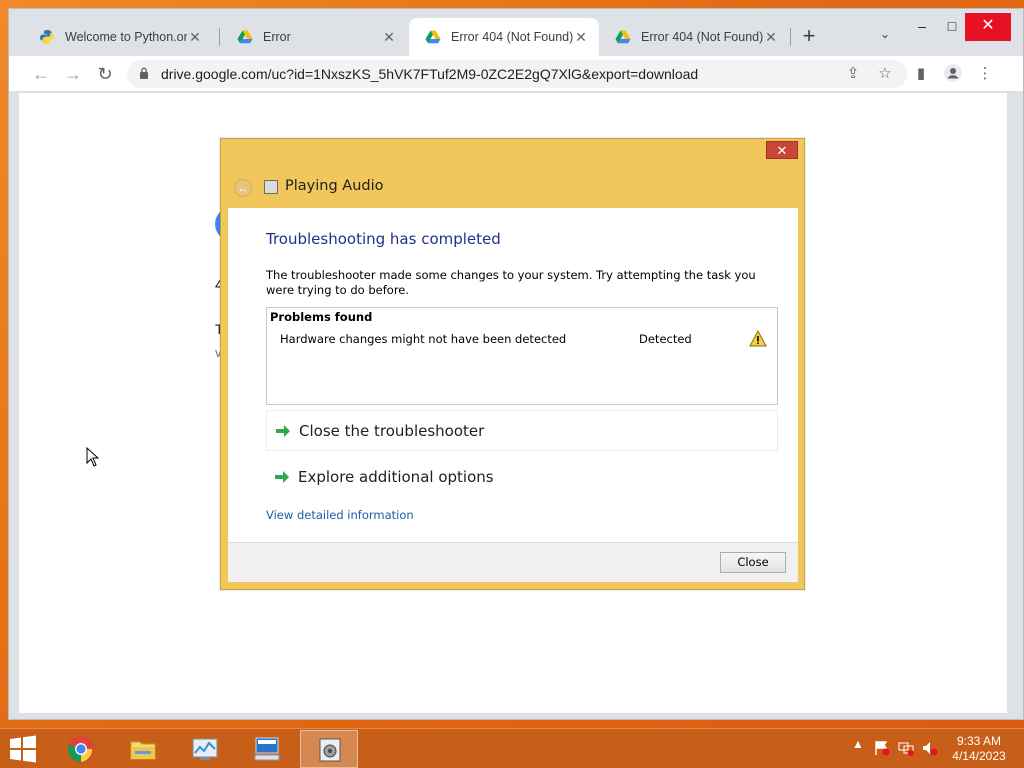 This screenshot has width=1024, height=768. Describe the element at coordinates (277, 37) in the screenshot. I see `tab-title: Error` at that location.